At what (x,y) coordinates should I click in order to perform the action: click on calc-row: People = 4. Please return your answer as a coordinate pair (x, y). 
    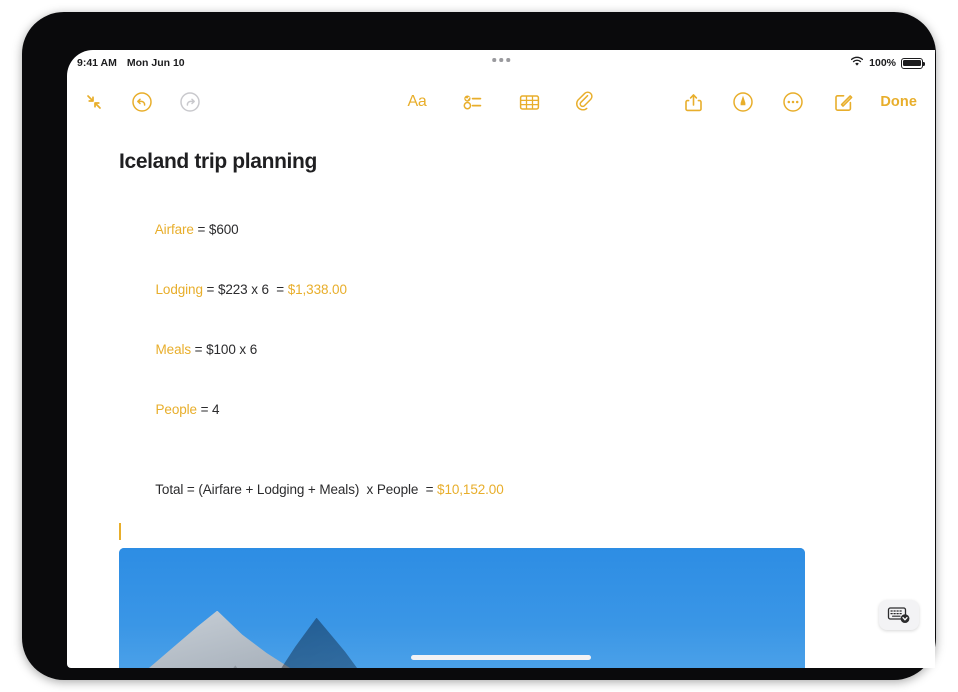
    Looking at the image, I should click on (527, 410).